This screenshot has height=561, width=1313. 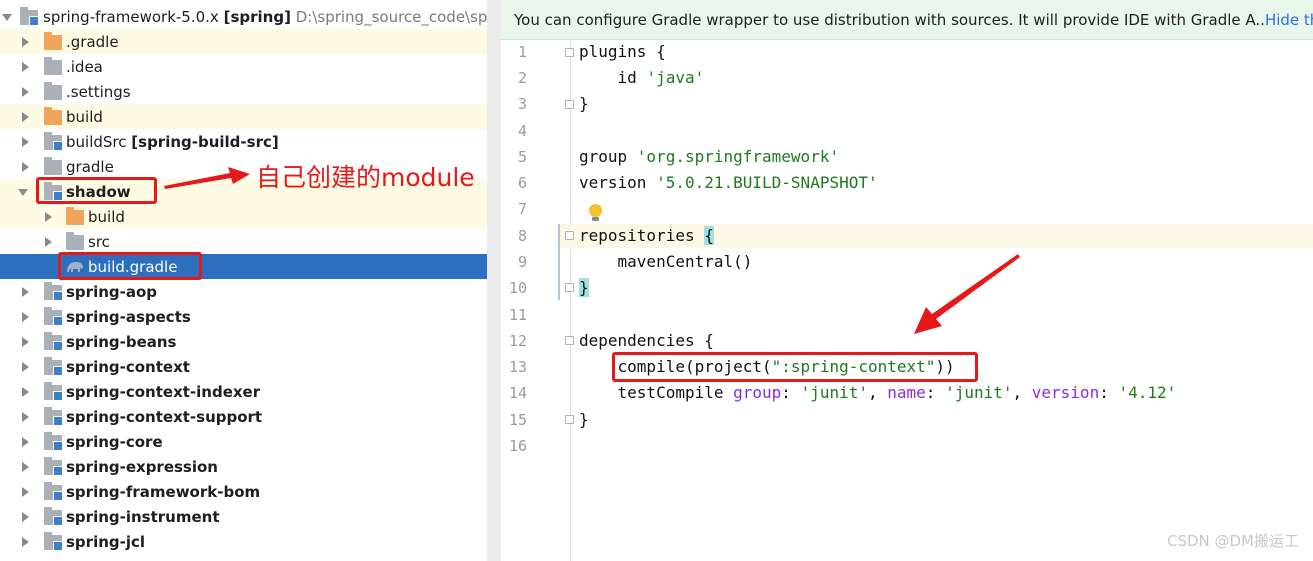 What do you see at coordinates (522, 236) in the screenshot?
I see `line-number: 8` at bounding box center [522, 236].